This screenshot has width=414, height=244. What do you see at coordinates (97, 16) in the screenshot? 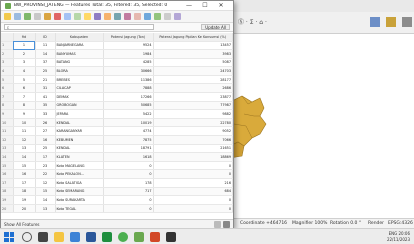
I see `select-expression-icon` at bounding box center [97, 16].